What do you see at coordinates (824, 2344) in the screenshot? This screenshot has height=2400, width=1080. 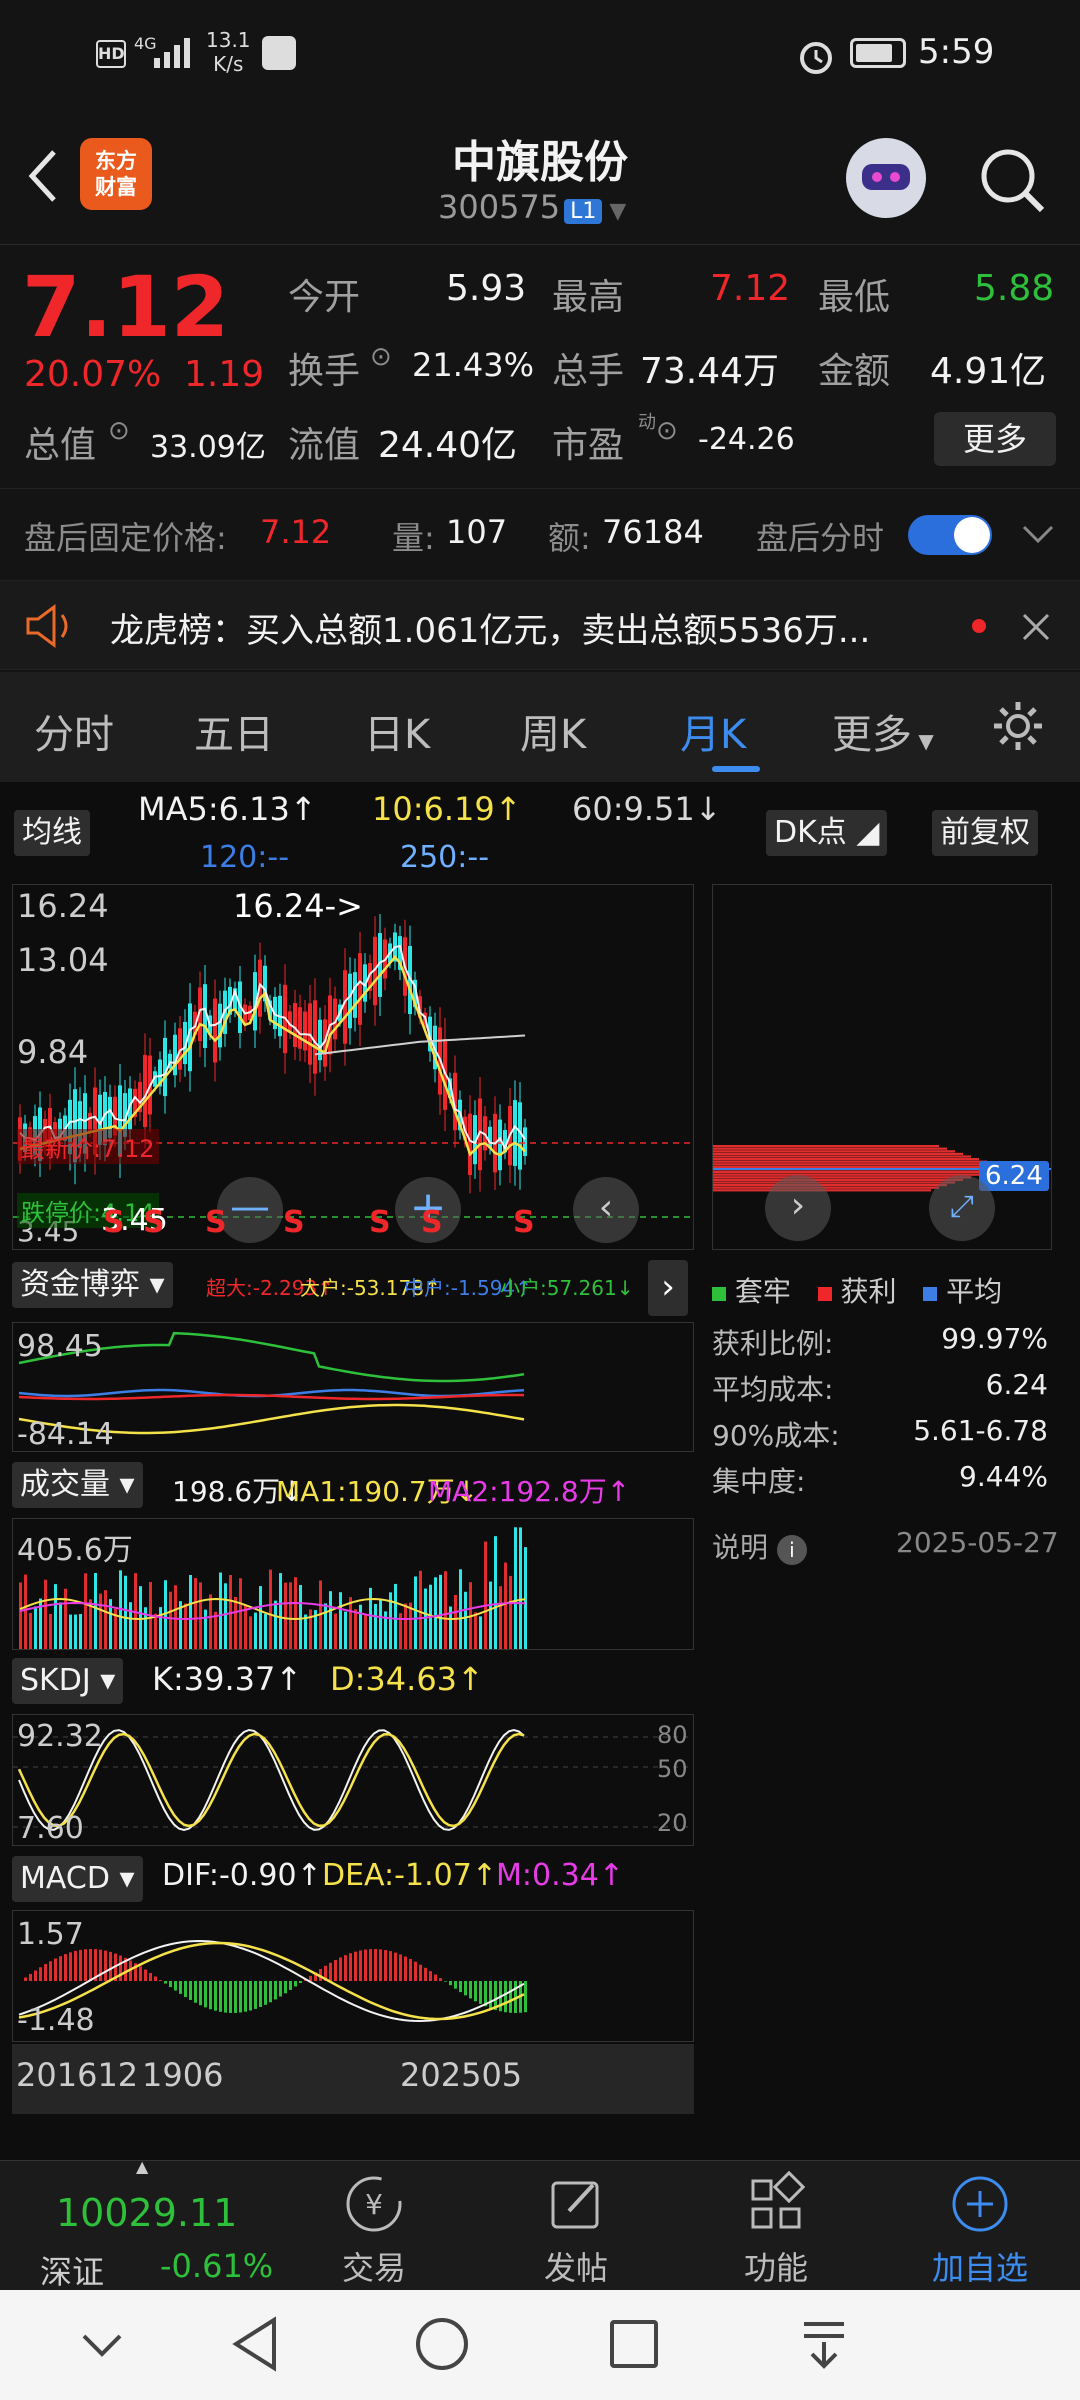 I see `download-icon` at bounding box center [824, 2344].